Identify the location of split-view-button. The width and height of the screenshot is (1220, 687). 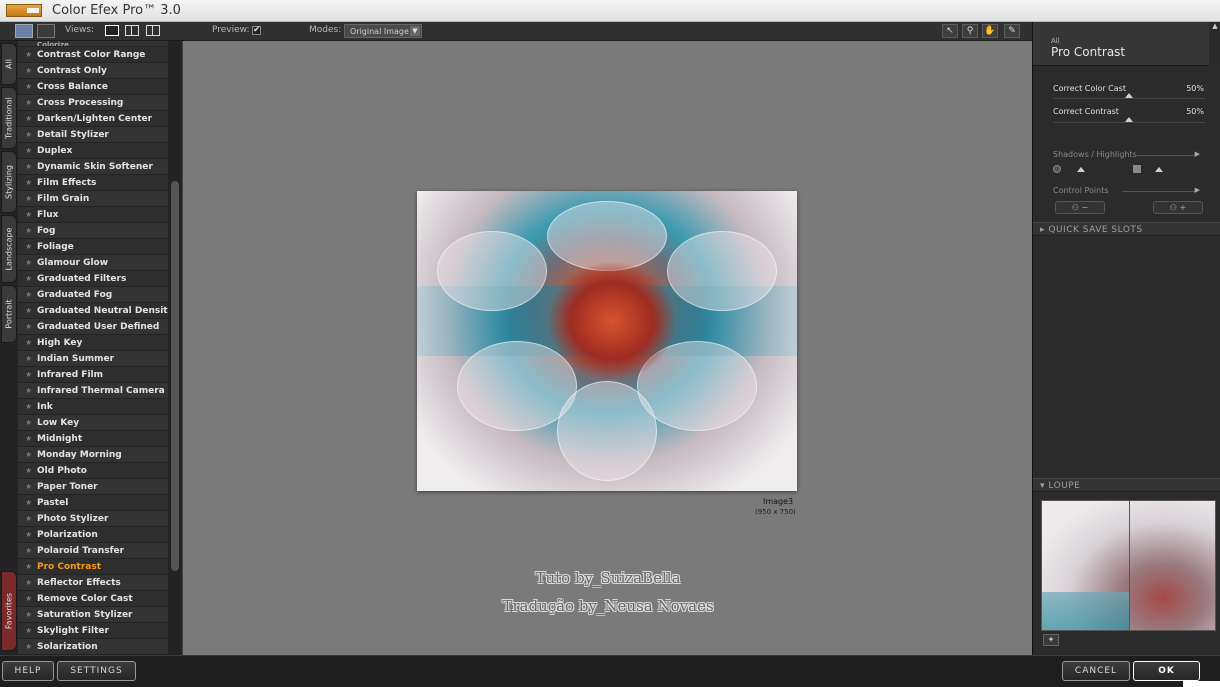
(132, 30).